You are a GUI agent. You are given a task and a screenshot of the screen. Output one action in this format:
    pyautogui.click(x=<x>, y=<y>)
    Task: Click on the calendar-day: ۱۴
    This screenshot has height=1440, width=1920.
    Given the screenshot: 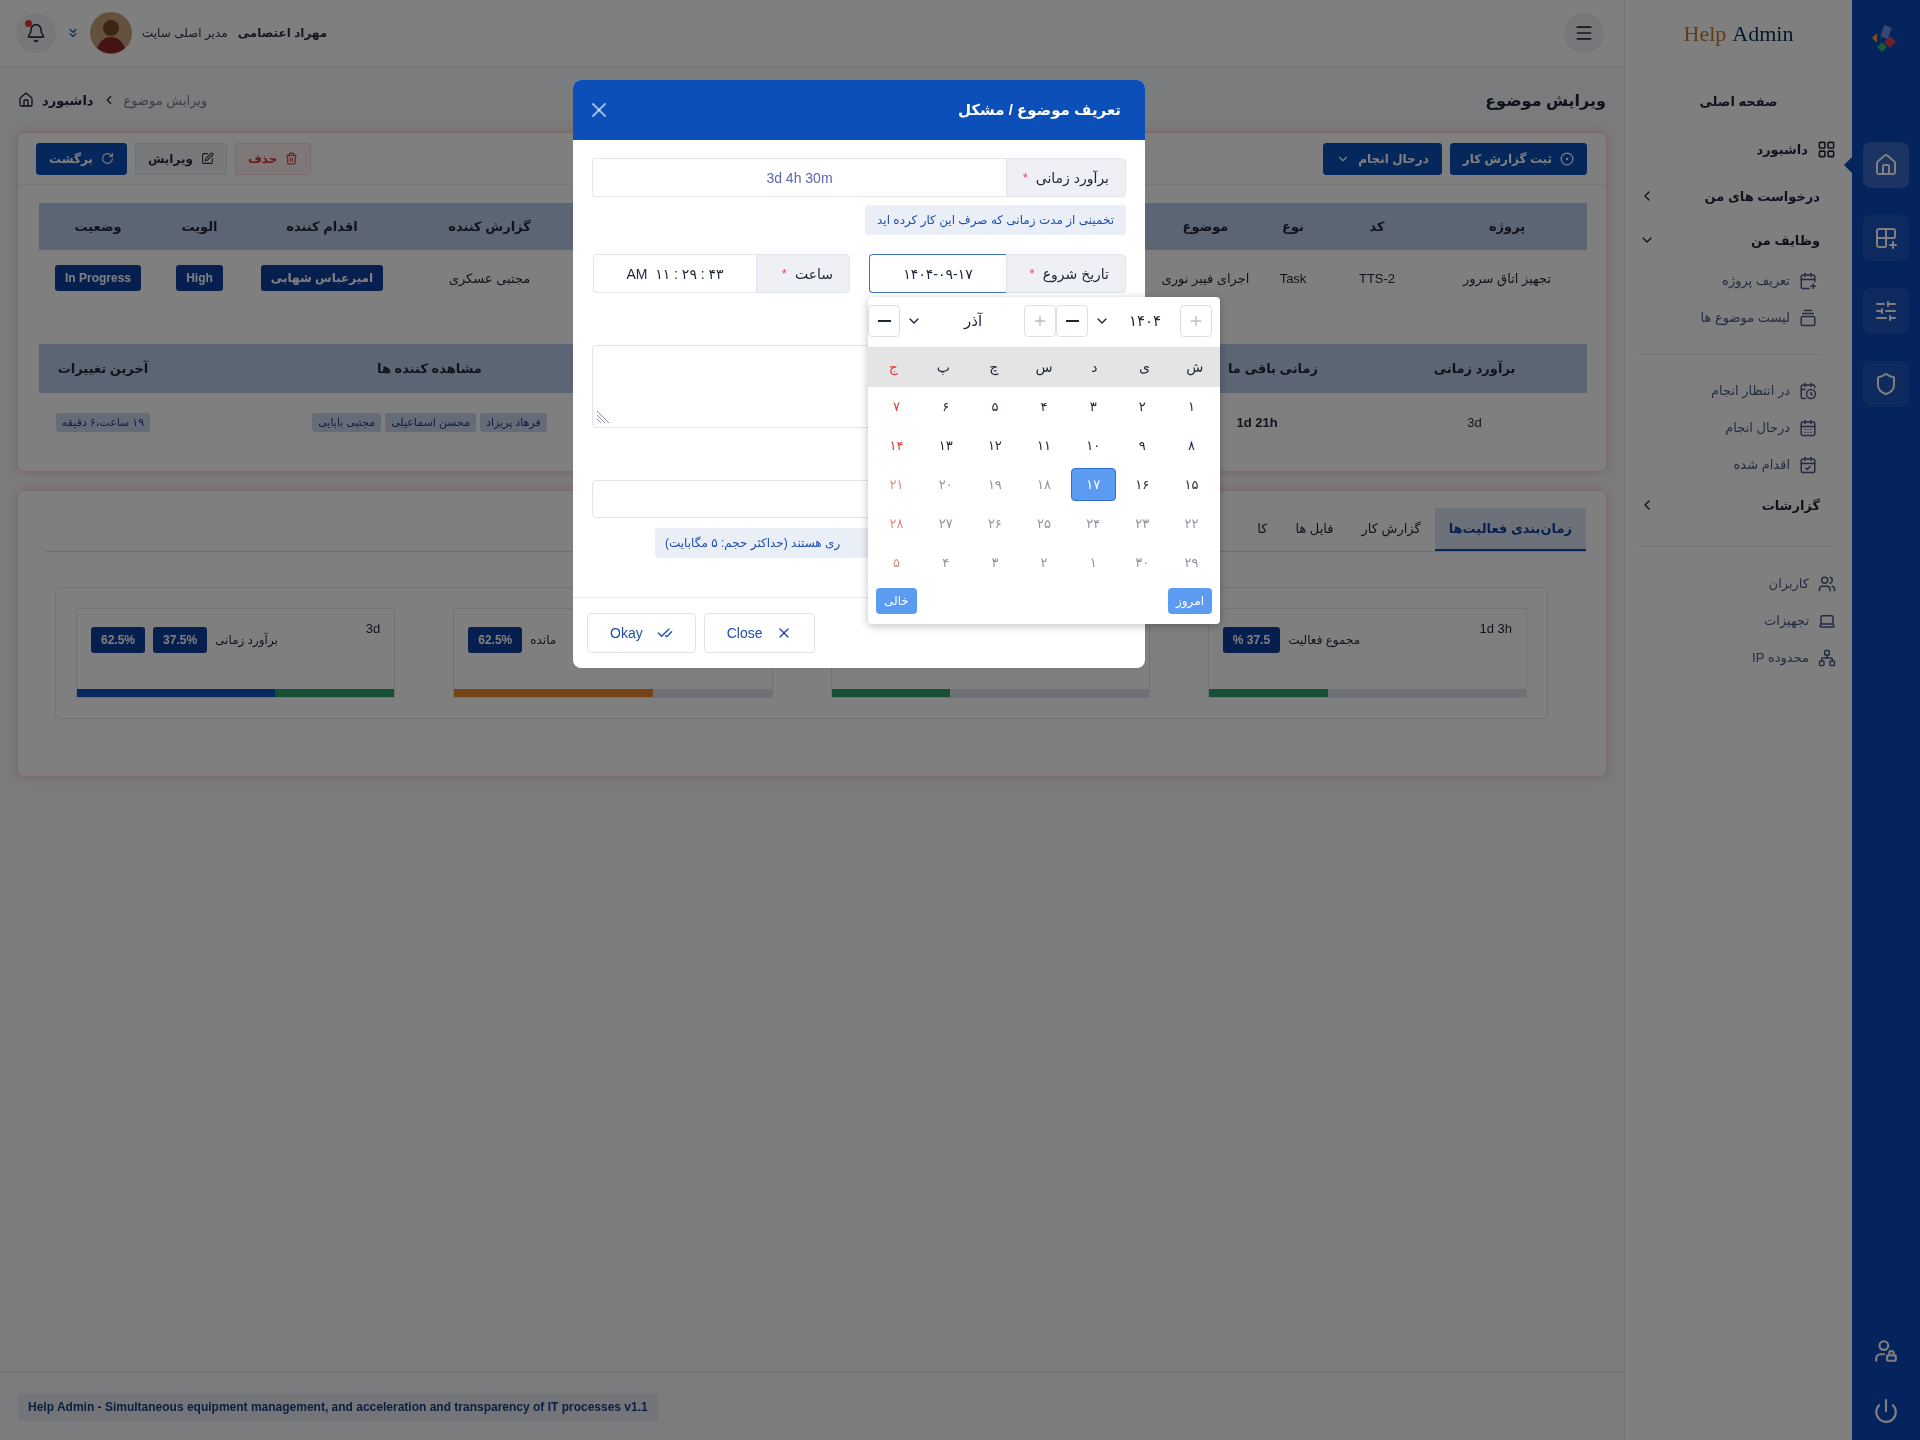 What is the action you would take?
    pyautogui.click(x=897, y=445)
    